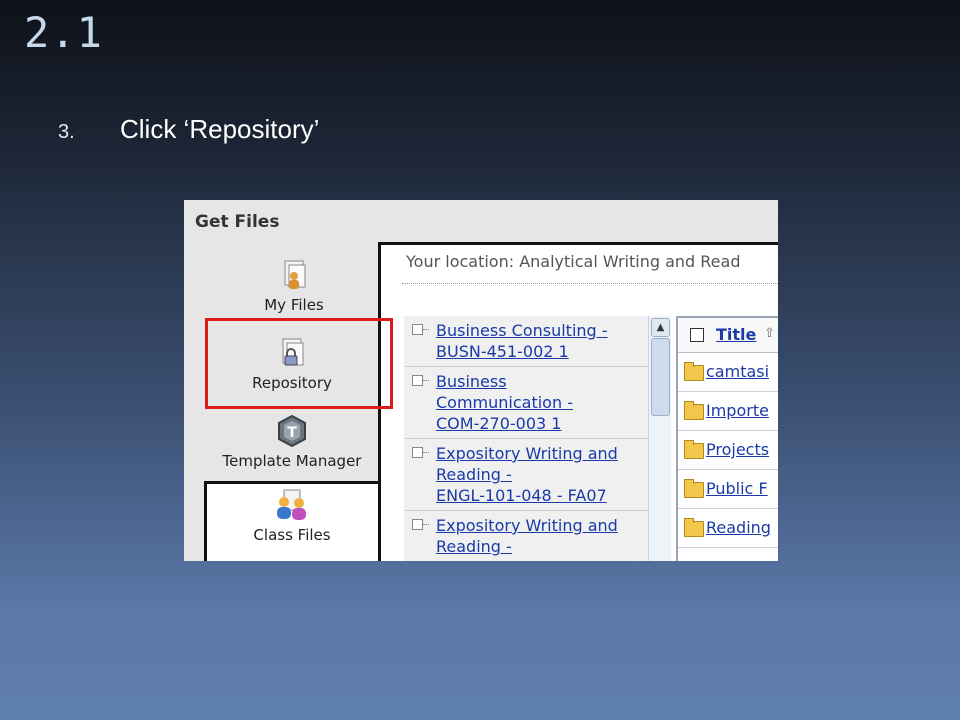 The image size is (960, 720). Describe the element at coordinates (66, 132) in the screenshot. I see `step-number: 3.` at that location.